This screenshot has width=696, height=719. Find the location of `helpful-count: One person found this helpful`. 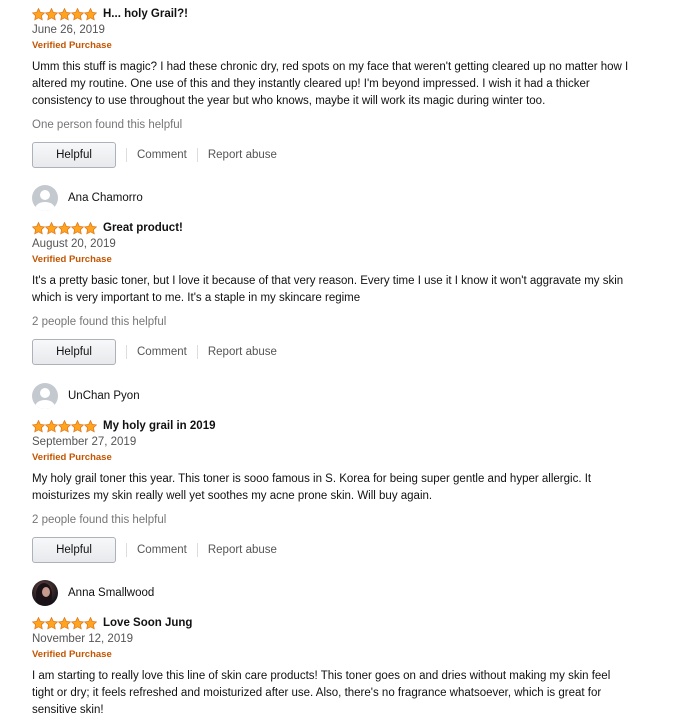

helpful-count: One person found this helpful is located at coordinates (107, 125).